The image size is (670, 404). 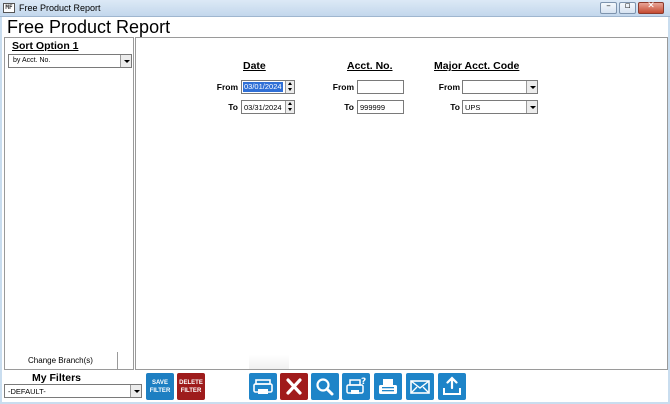 What do you see at coordinates (349, 107) in the screenshot?
I see `acct-to-label: To` at bounding box center [349, 107].